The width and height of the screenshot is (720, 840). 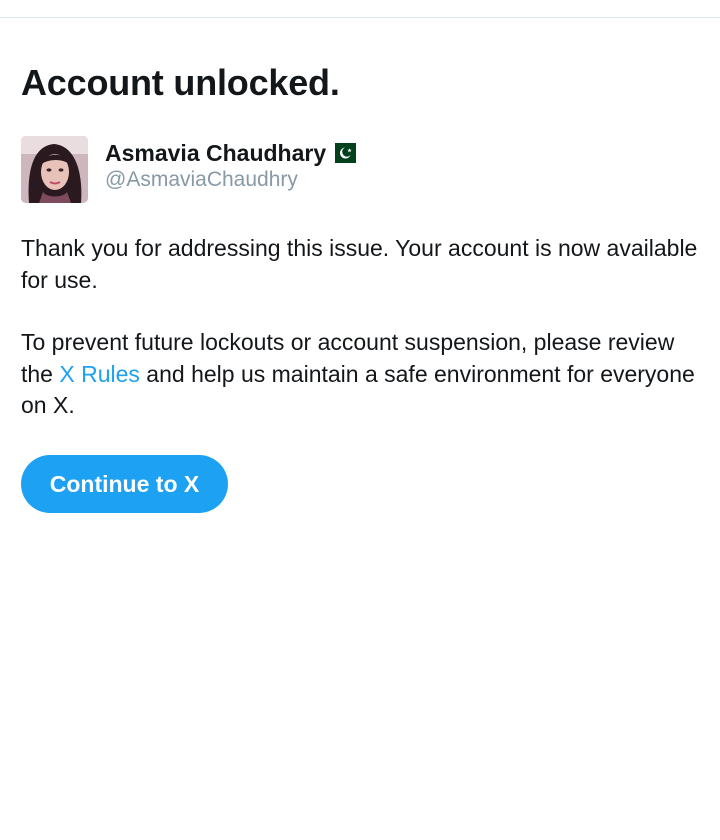 What do you see at coordinates (180, 82) in the screenshot?
I see `page-title: Account unlocked.` at bounding box center [180, 82].